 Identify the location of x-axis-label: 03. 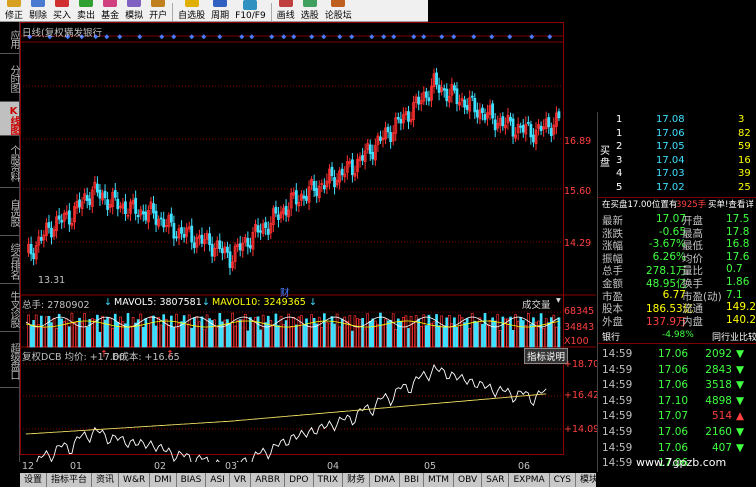
(231, 466).